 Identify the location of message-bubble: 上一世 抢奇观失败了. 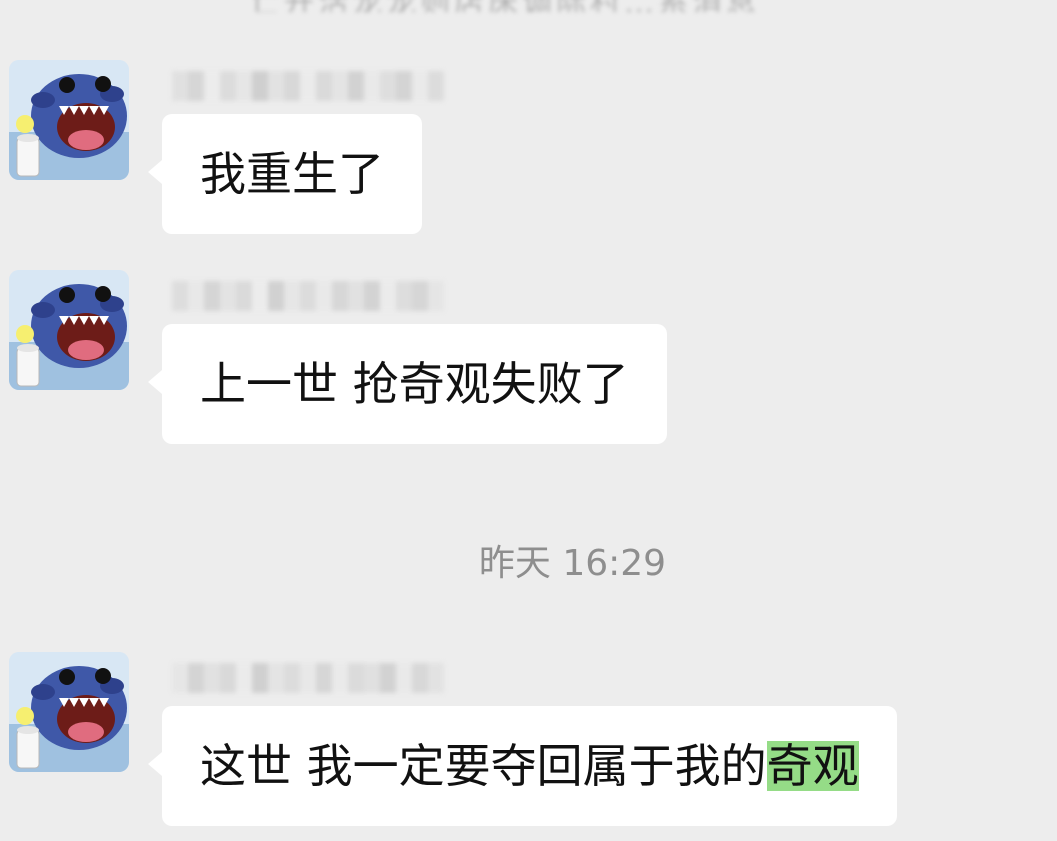
(407, 384).